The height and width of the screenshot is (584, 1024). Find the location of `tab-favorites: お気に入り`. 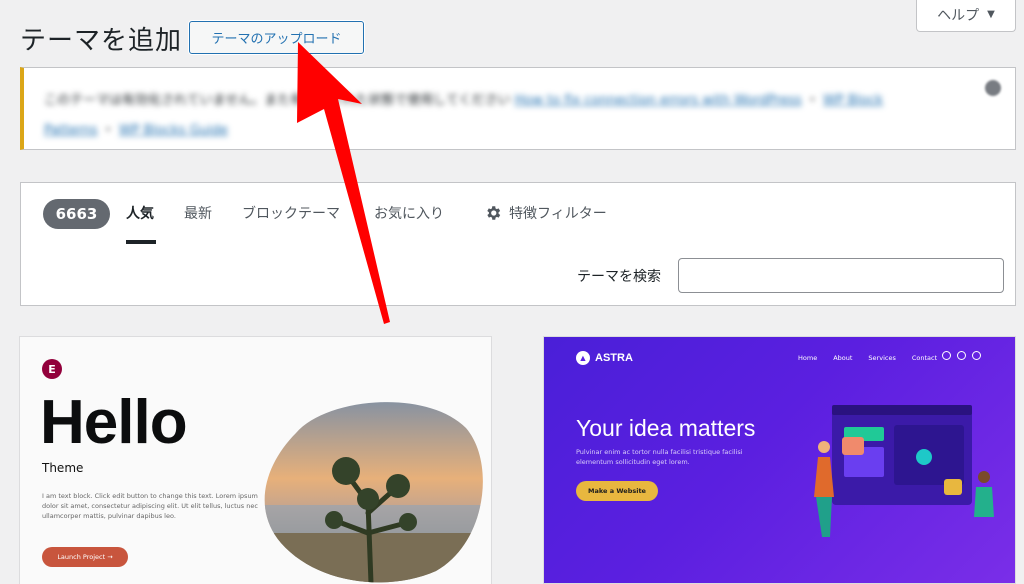

tab-favorites: お気に入り is located at coordinates (409, 213).